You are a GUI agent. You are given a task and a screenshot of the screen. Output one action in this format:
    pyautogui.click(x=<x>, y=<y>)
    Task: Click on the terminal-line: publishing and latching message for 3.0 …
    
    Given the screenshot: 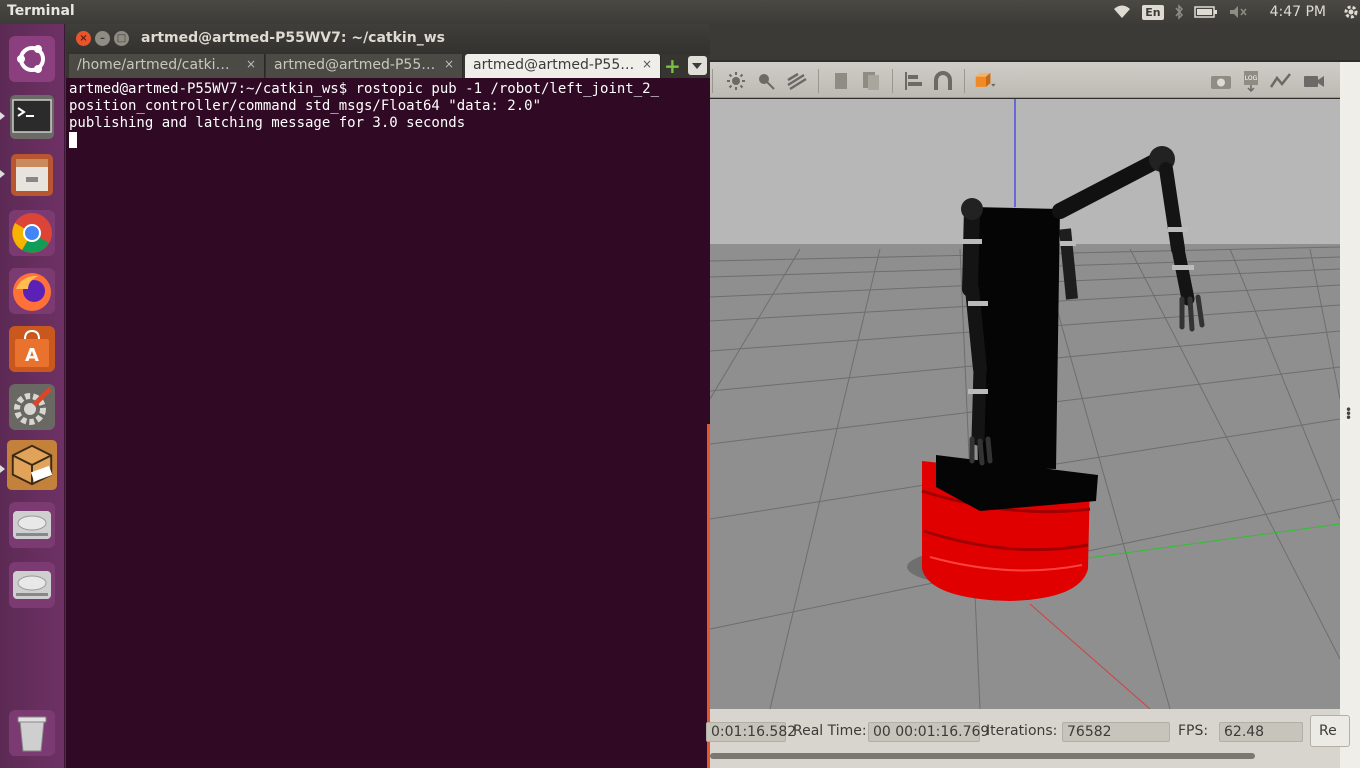 What is the action you would take?
    pyautogui.click(x=267, y=123)
    